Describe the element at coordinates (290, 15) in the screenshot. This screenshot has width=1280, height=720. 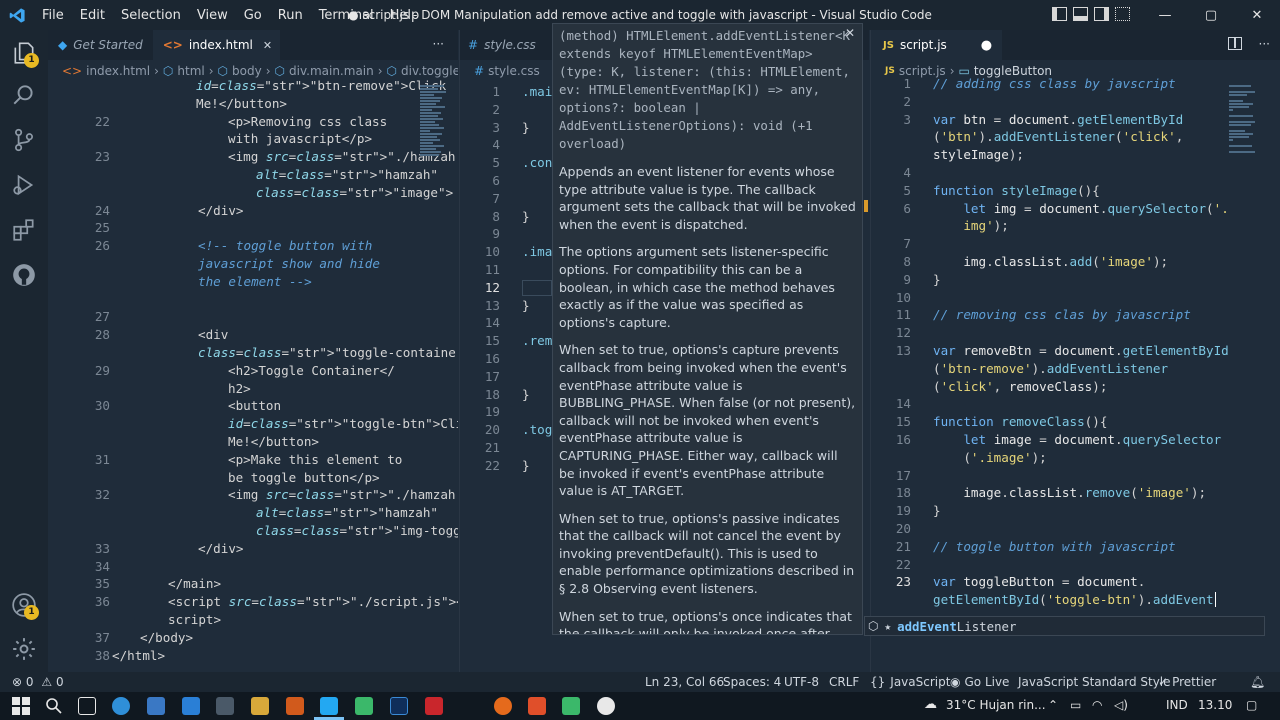
I see `menu-run: Run` at that location.